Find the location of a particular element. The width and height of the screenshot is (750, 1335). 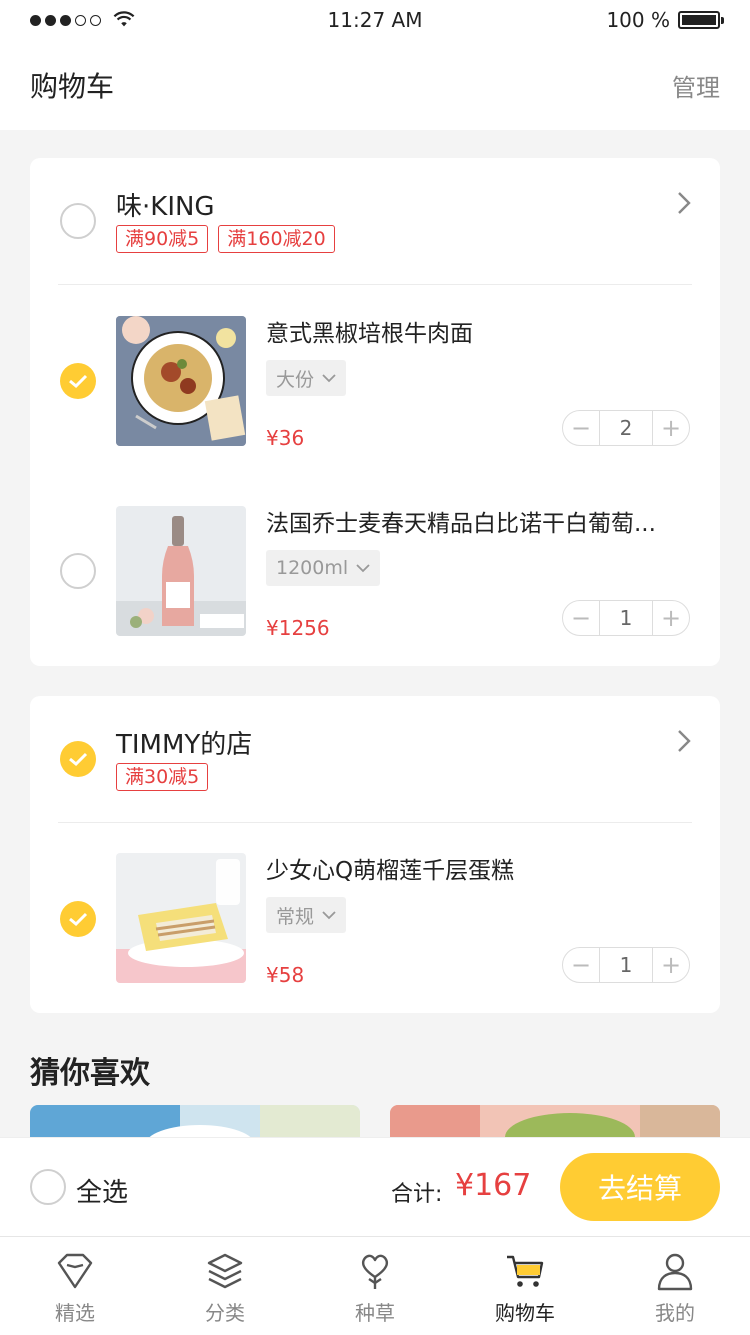

cart-icon is located at coordinates (525, 1271).